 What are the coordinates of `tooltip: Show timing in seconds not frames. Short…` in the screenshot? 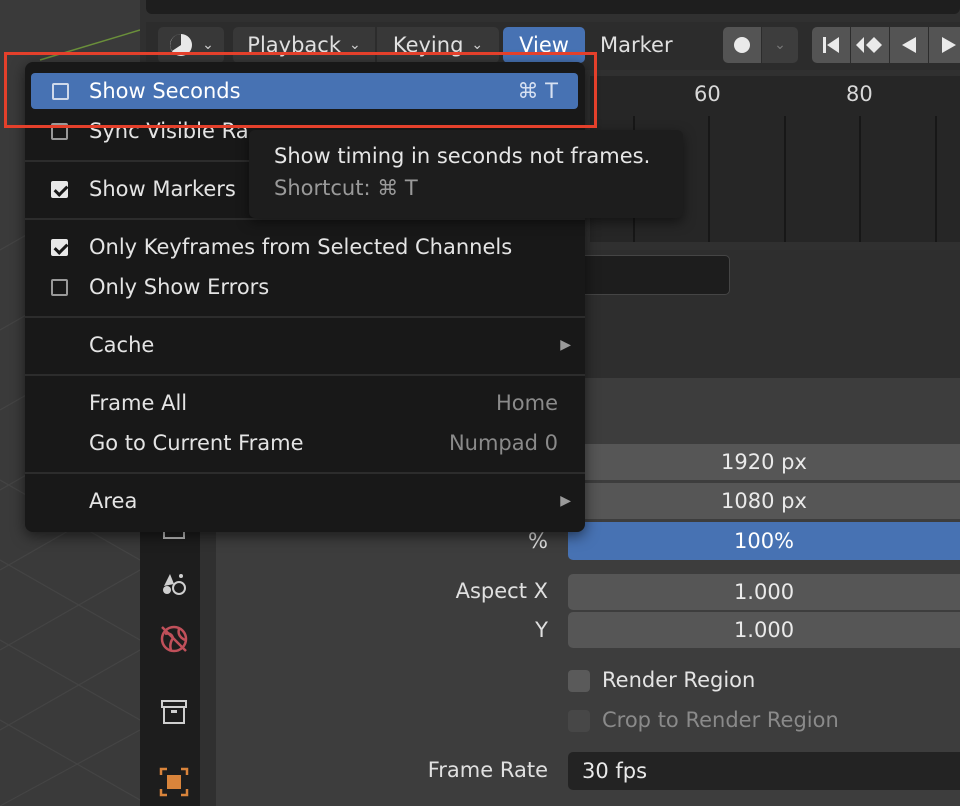 It's located at (466, 174).